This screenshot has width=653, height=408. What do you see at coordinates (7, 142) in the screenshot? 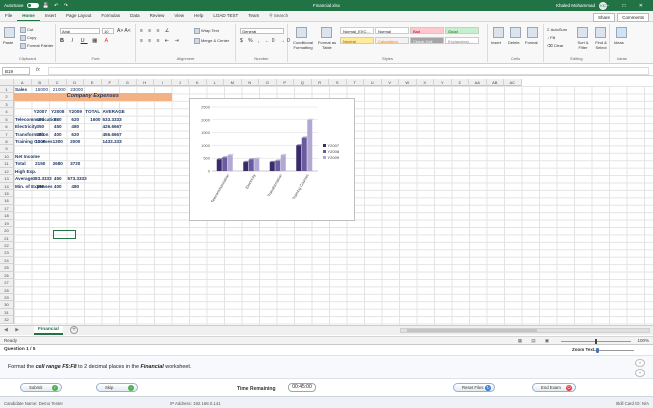
I see `row-header-8: 8` at bounding box center [7, 142].